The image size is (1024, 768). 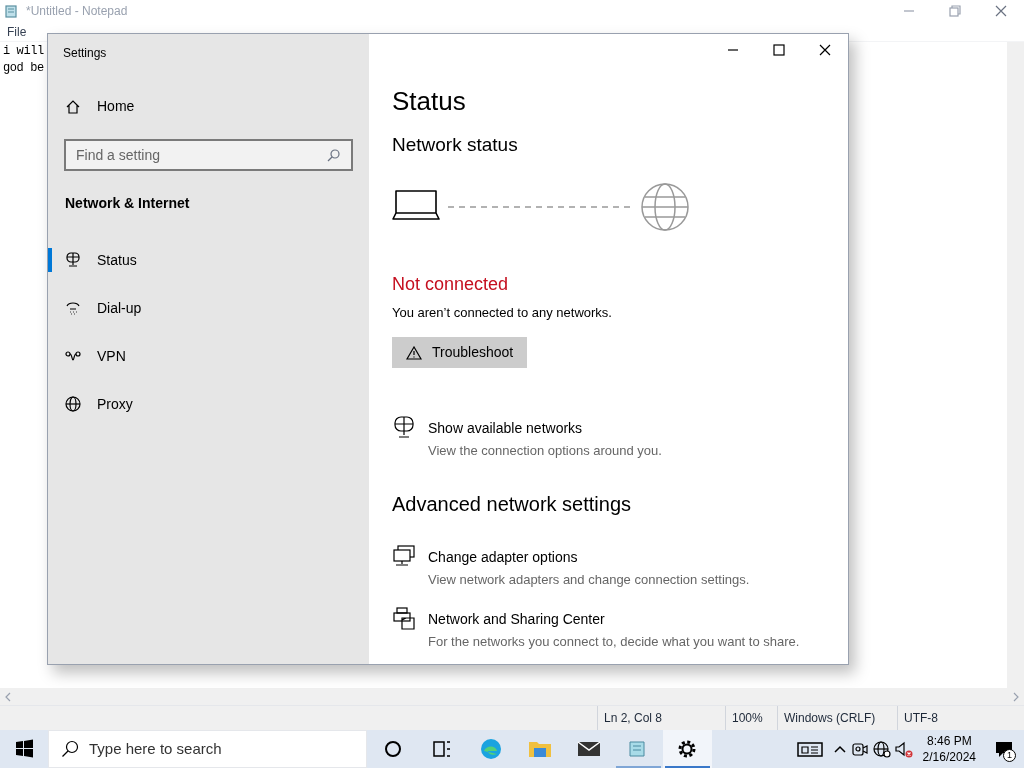 What do you see at coordinates (17, 31) in the screenshot?
I see `menu-item: File` at bounding box center [17, 31].